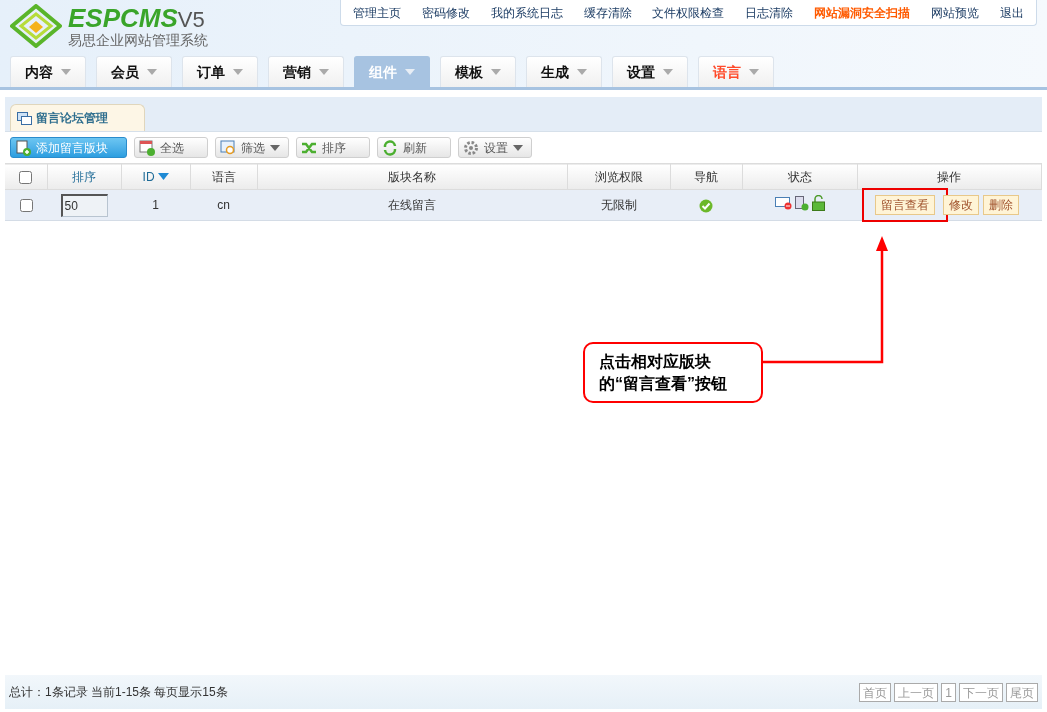 The image size is (1047, 712). What do you see at coordinates (252, 147) in the screenshot?
I see `toolbar-button: 筛选` at bounding box center [252, 147].